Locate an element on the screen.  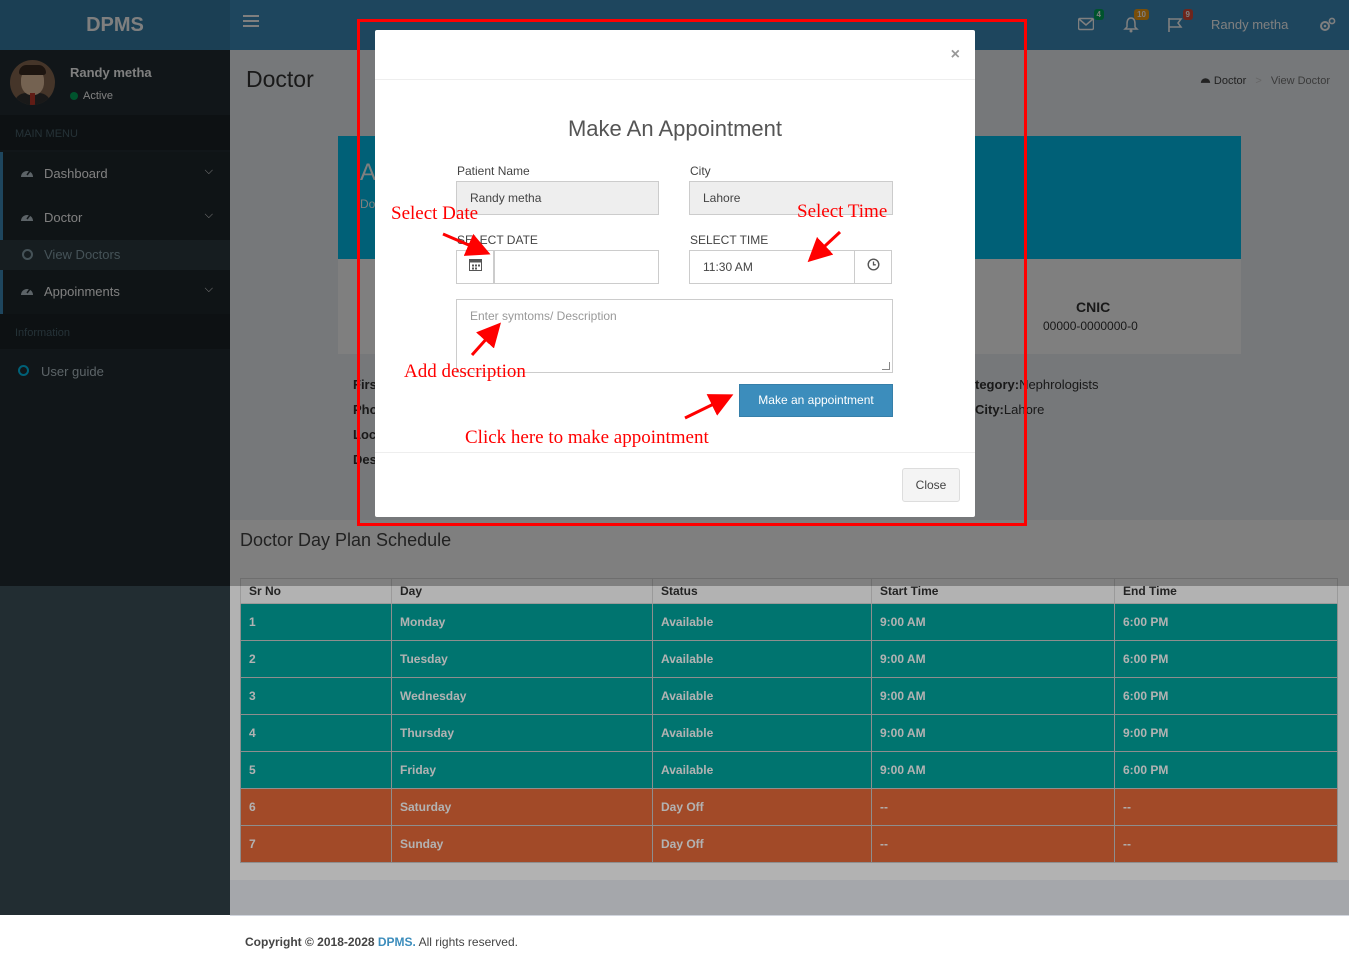
annotation-make-appointment: Click here to make appointment is located at coordinates (587, 437).